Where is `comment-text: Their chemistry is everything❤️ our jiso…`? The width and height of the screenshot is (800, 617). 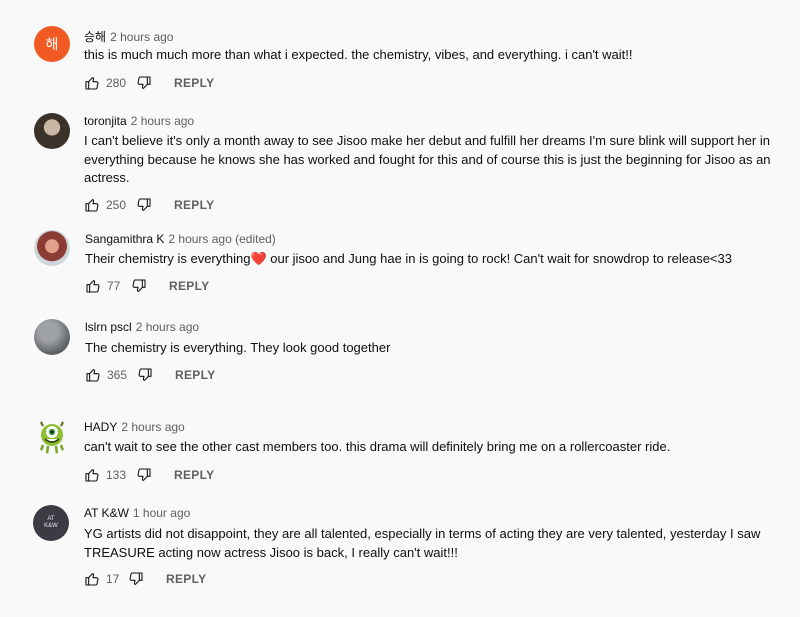
comment-text: Their chemistry is everything❤️ our jiso… is located at coordinates (430, 259).